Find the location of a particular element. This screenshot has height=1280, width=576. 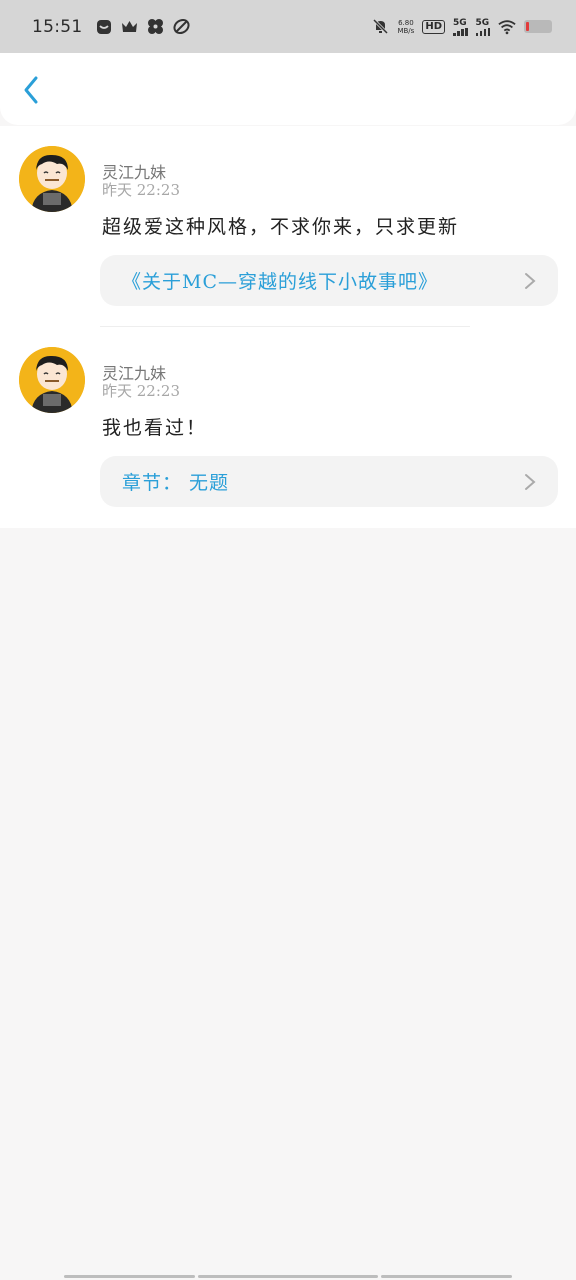

signal-1: 5G is located at coordinates (460, 27).